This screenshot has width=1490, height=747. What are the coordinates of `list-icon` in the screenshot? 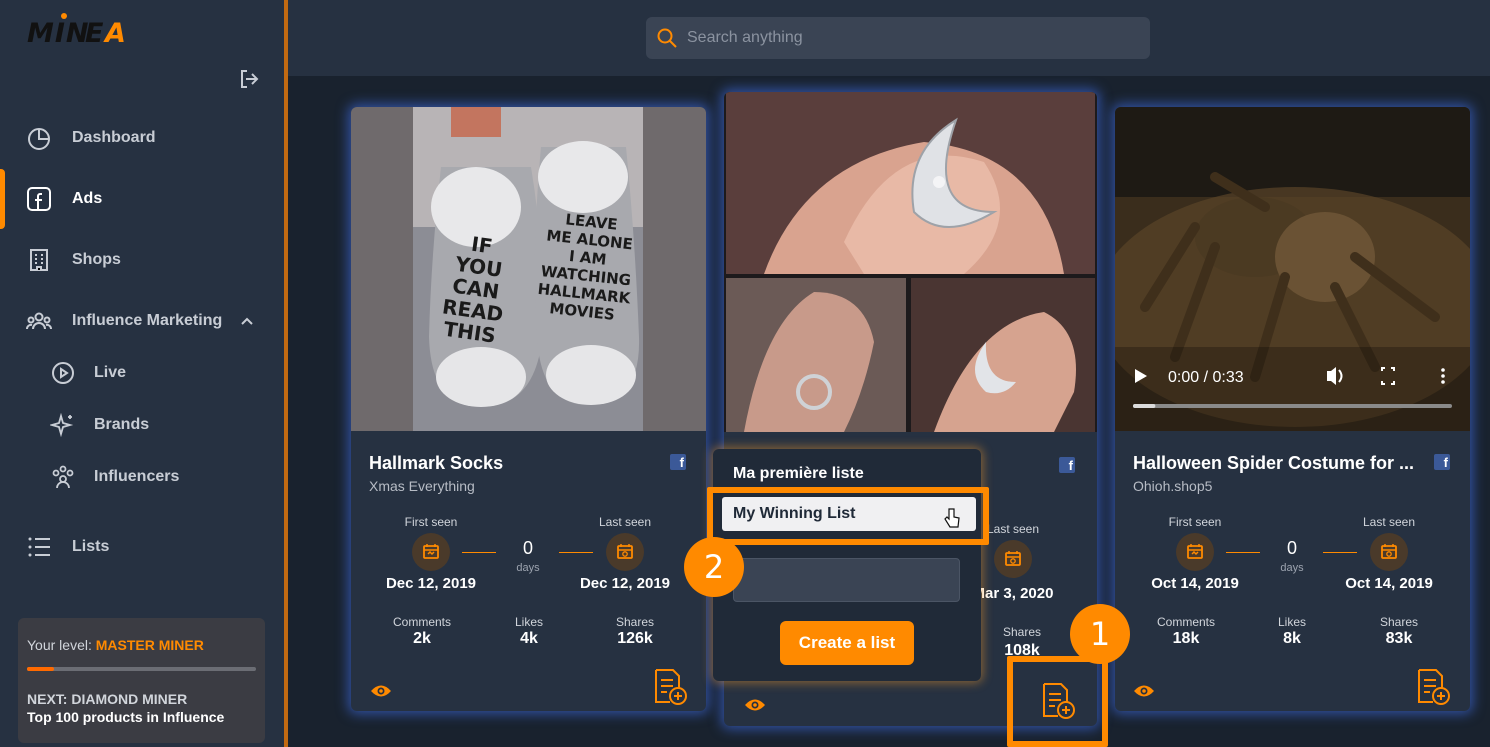 It's located at (39, 547).